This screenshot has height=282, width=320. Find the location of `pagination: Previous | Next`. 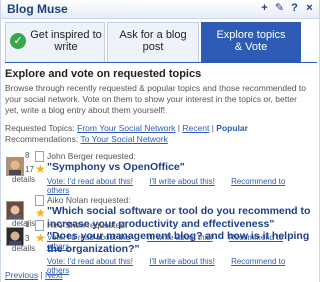

pagination: Previous | Next is located at coordinates (34, 275).